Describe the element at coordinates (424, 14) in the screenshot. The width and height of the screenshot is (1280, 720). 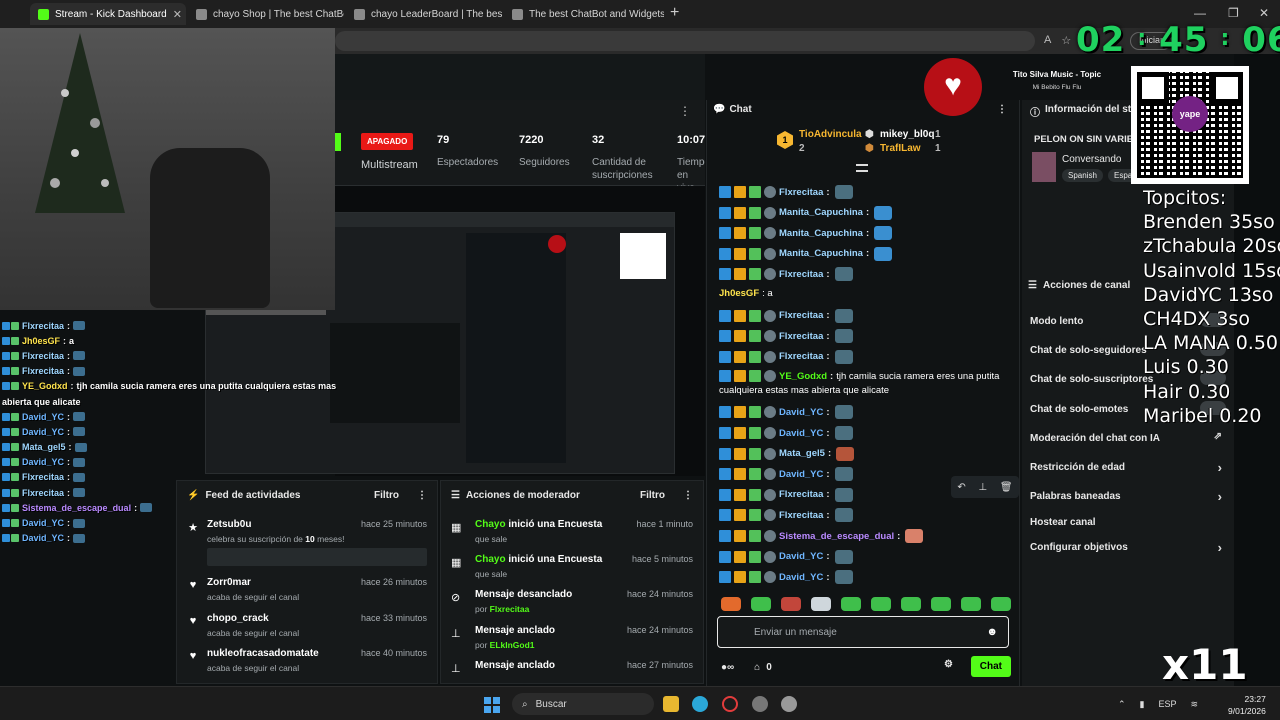
I see `tab-chayo-leaderboard: chayo LeaderBoard | The best Chat ✕` at that location.